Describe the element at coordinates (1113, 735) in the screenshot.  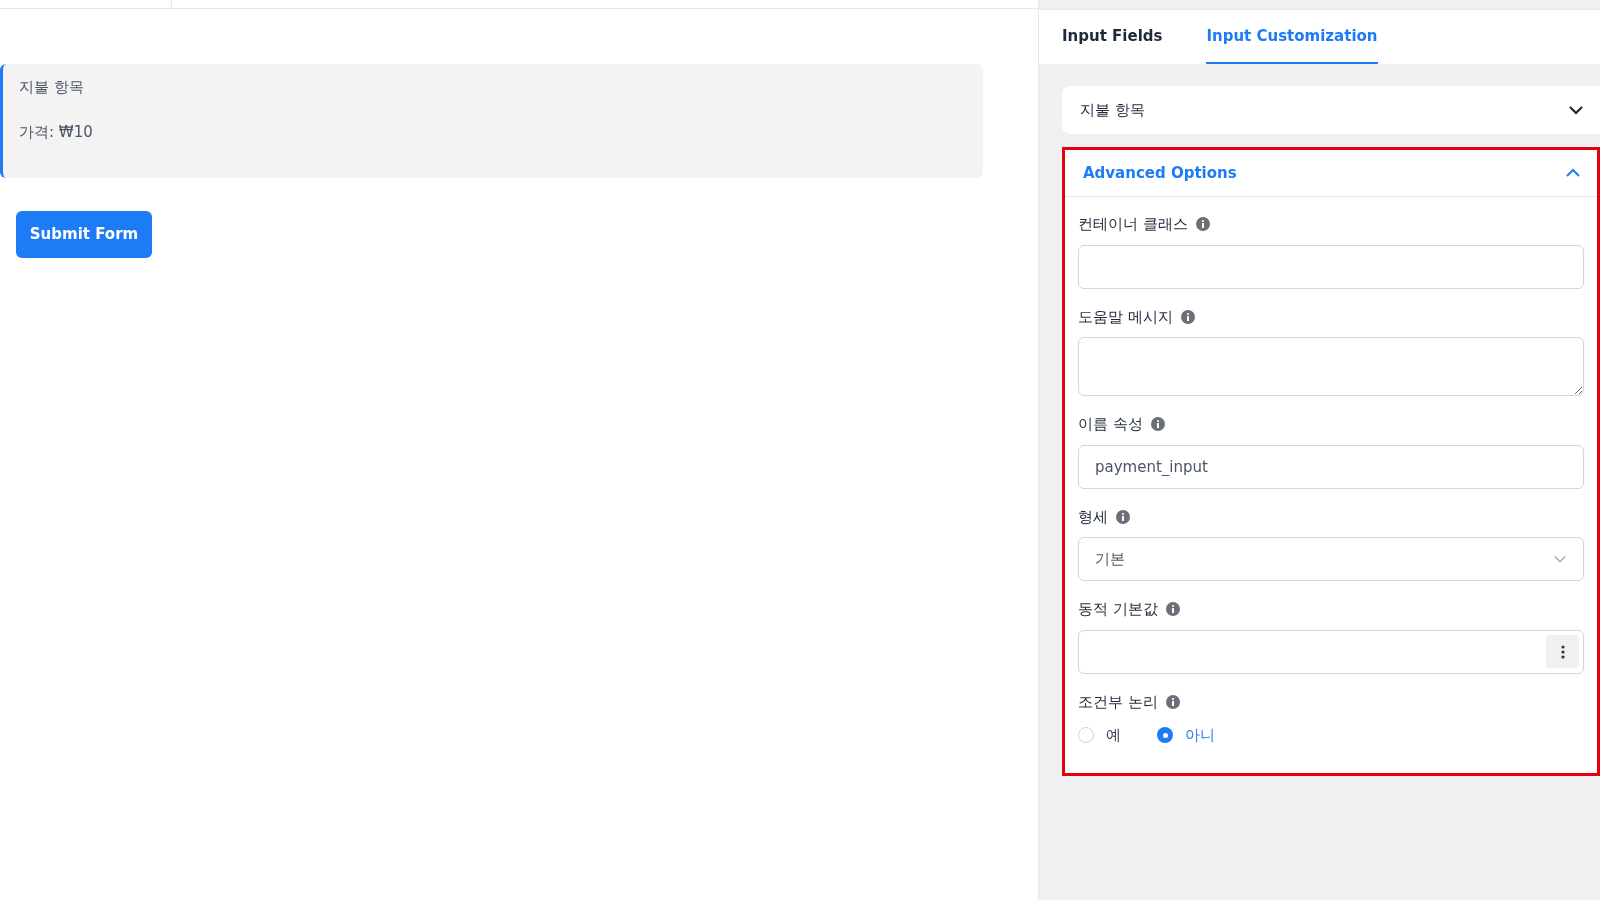
I see `radio-label: 예` at that location.